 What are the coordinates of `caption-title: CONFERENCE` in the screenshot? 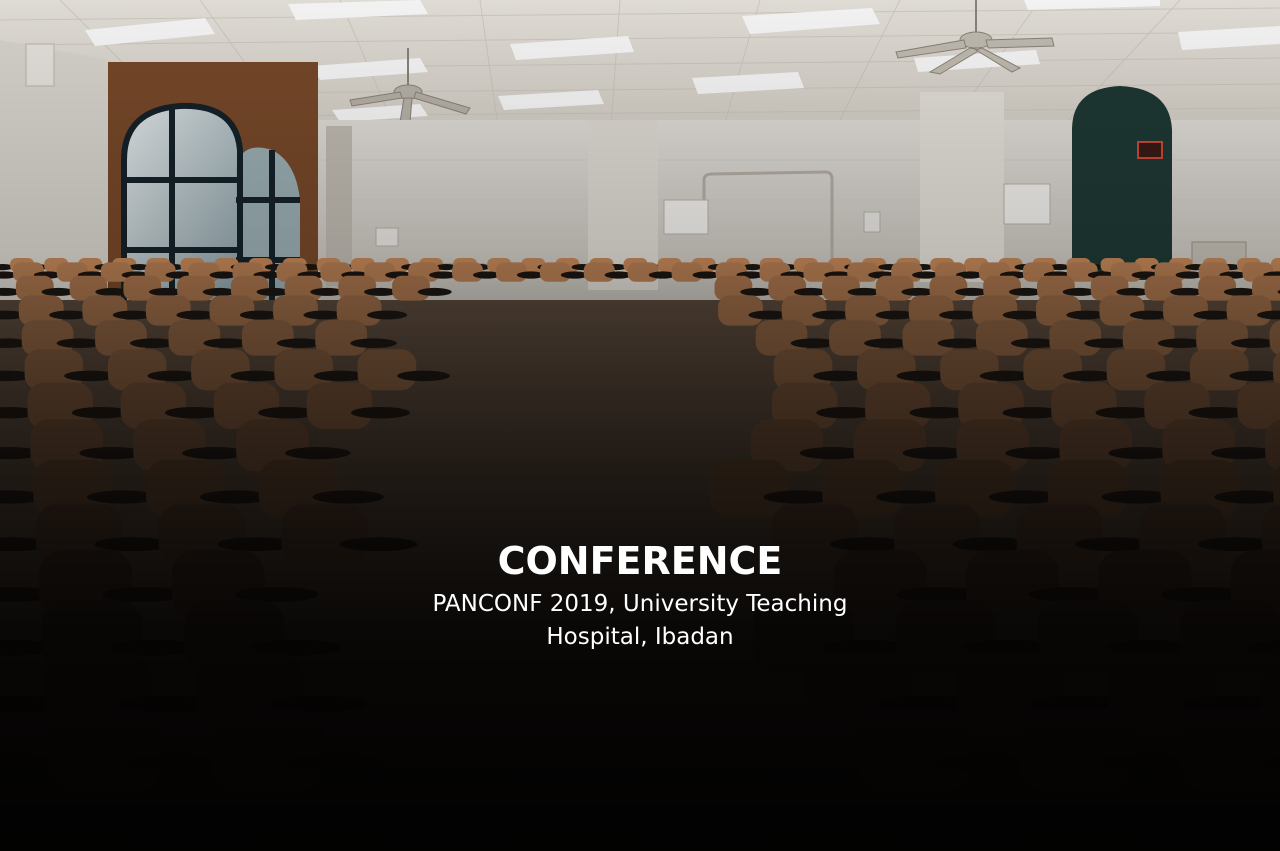 It's located at (640, 561).